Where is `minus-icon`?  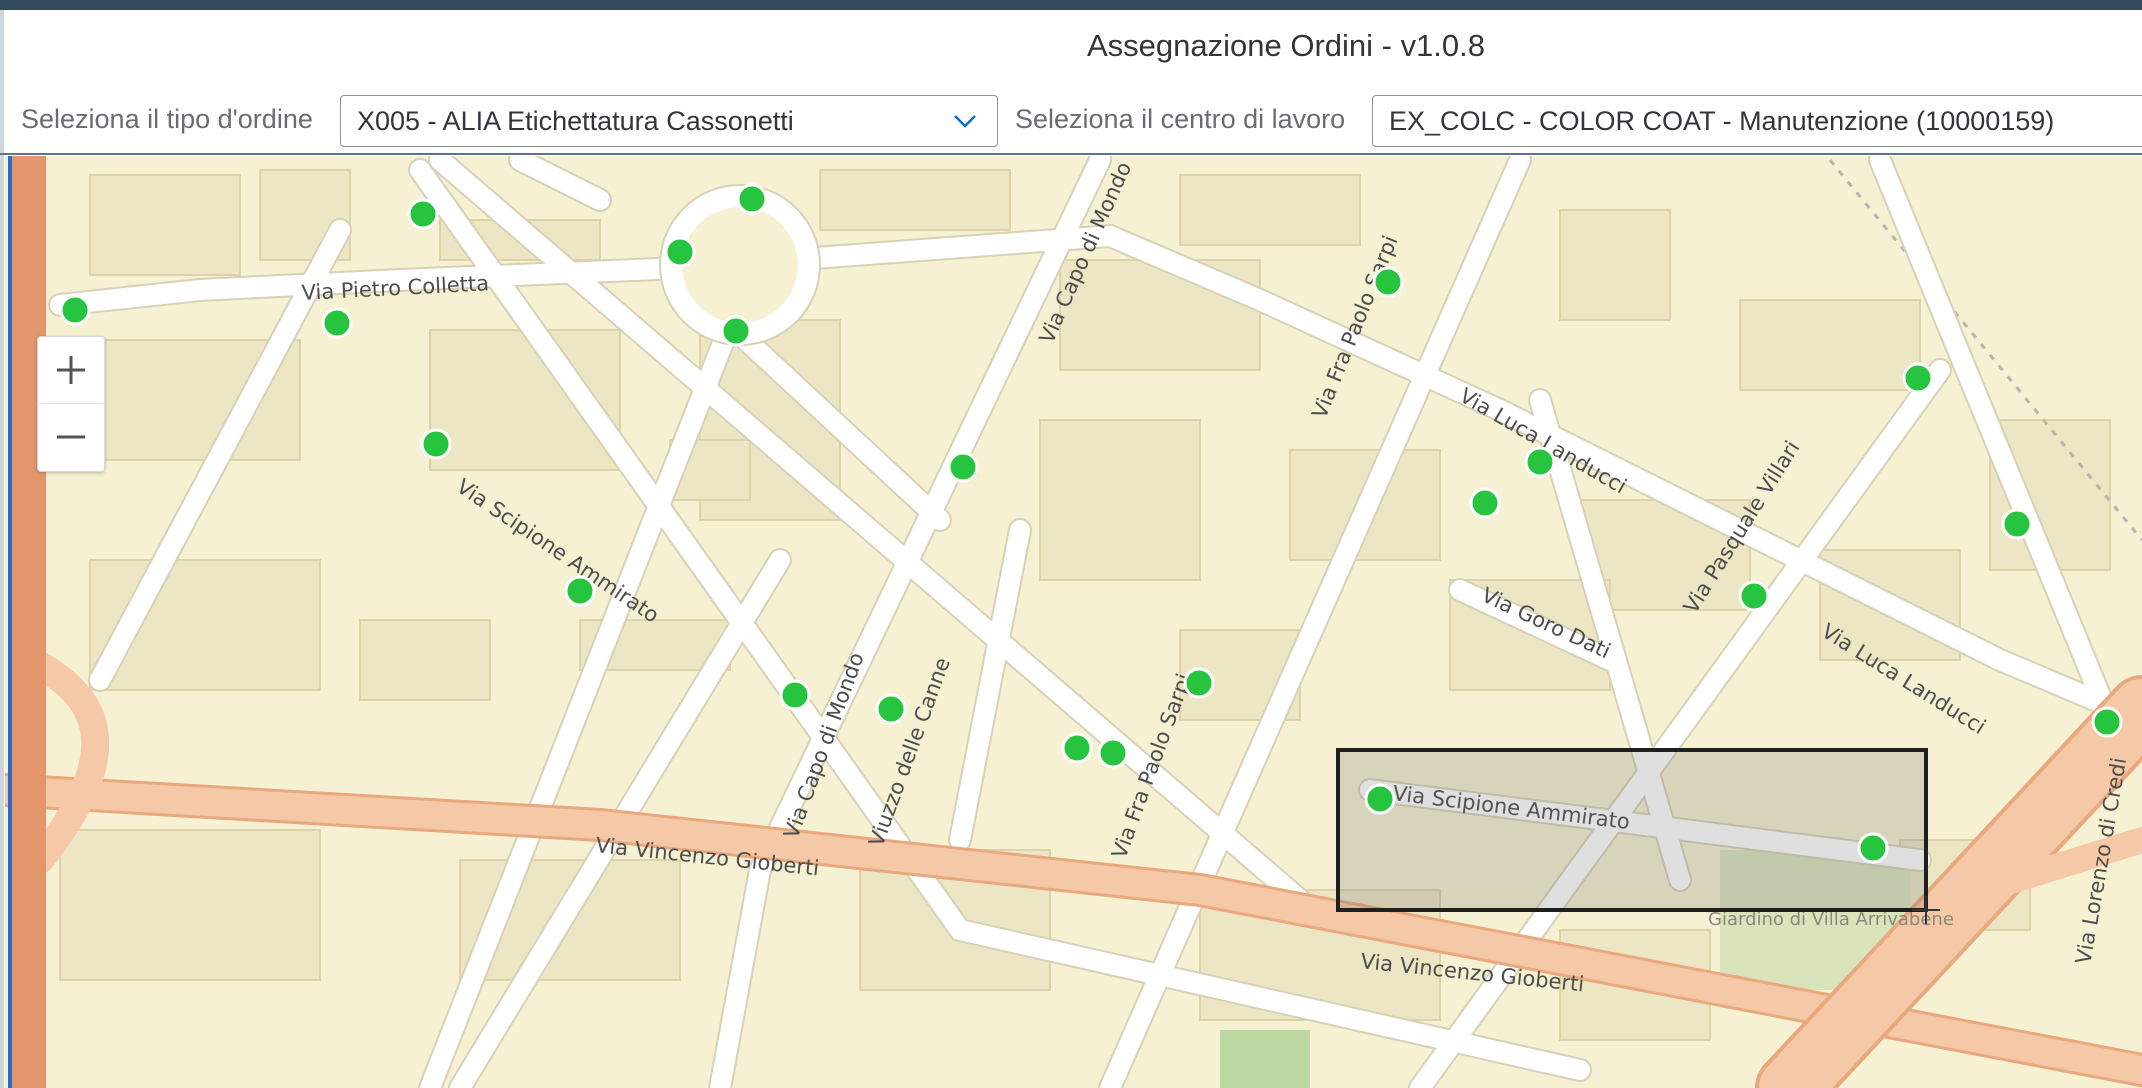
minus-icon is located at coordinates (71, 437).